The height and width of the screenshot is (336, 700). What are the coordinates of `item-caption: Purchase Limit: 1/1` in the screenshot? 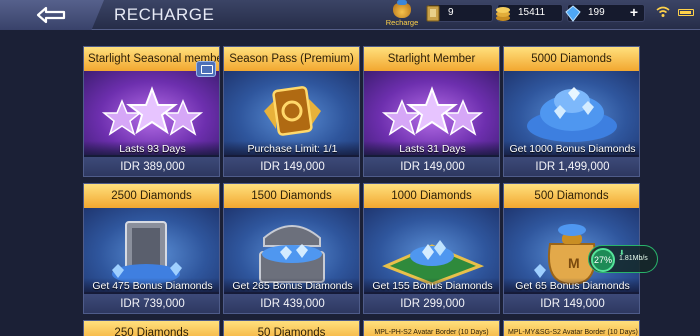 It's located at (291, 149).